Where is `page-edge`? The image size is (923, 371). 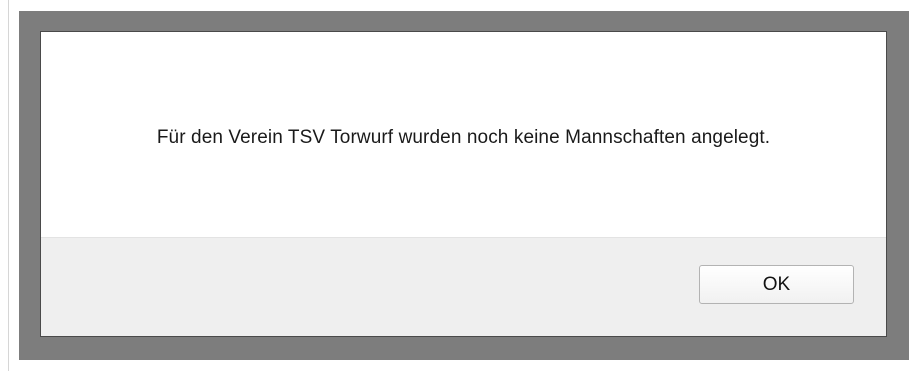 page-edge is located at coordinates (4, 185).